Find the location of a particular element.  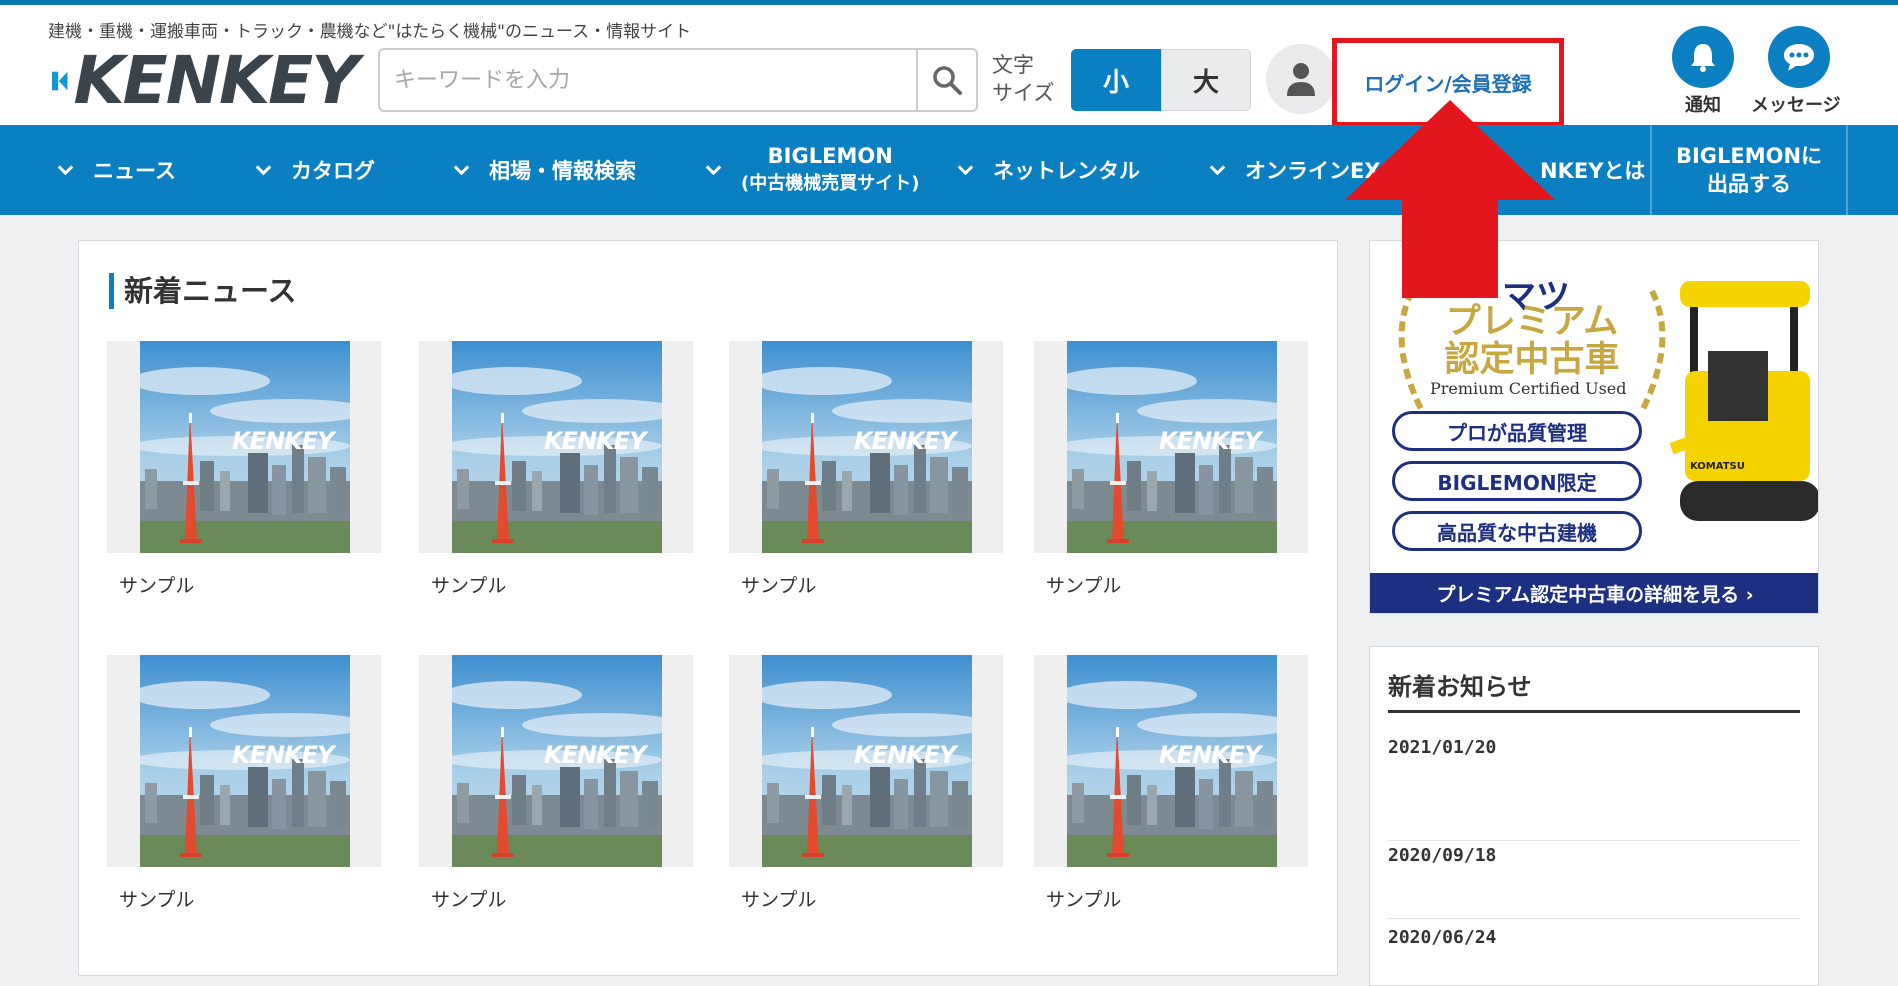

notice-item: 2020/09/18 is located at coordinates (1594, 882).